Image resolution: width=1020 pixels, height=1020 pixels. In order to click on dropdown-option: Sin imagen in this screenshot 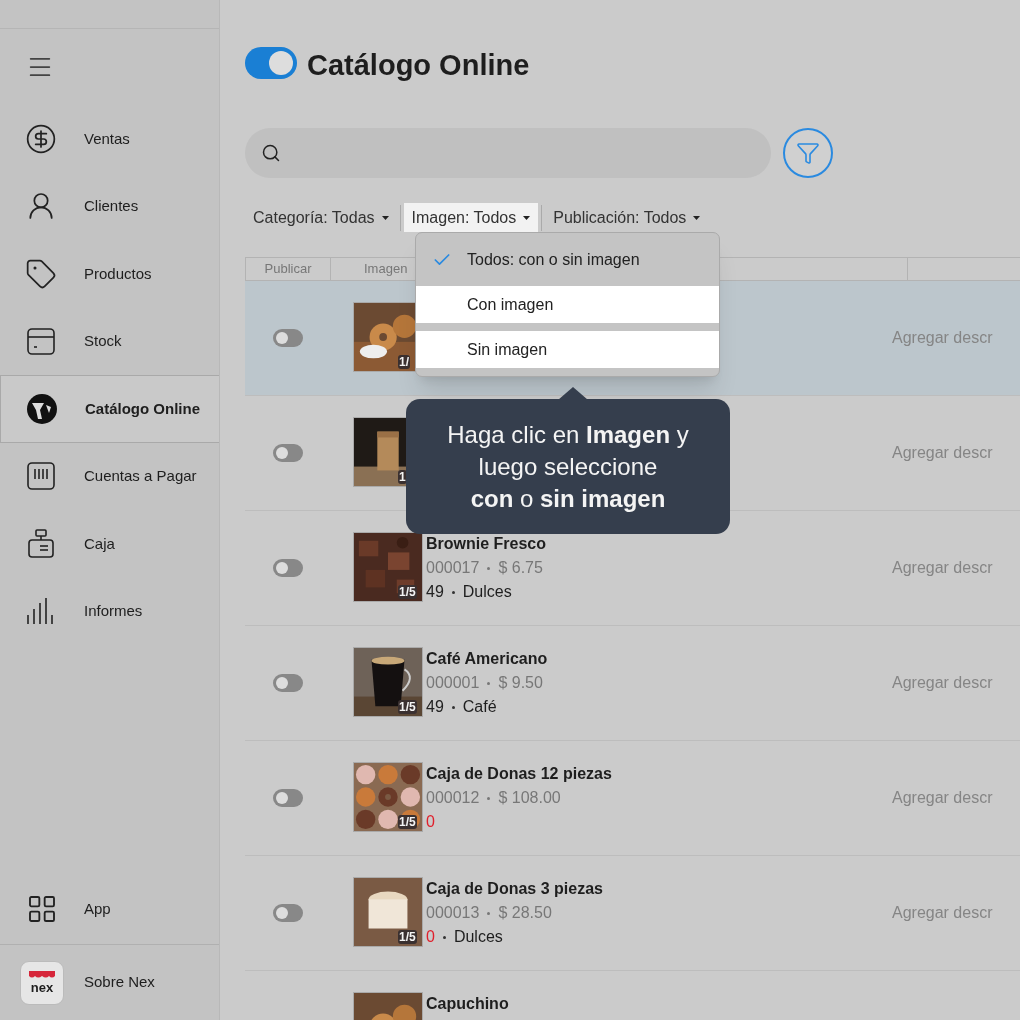, I will do `click(567, 349)`.